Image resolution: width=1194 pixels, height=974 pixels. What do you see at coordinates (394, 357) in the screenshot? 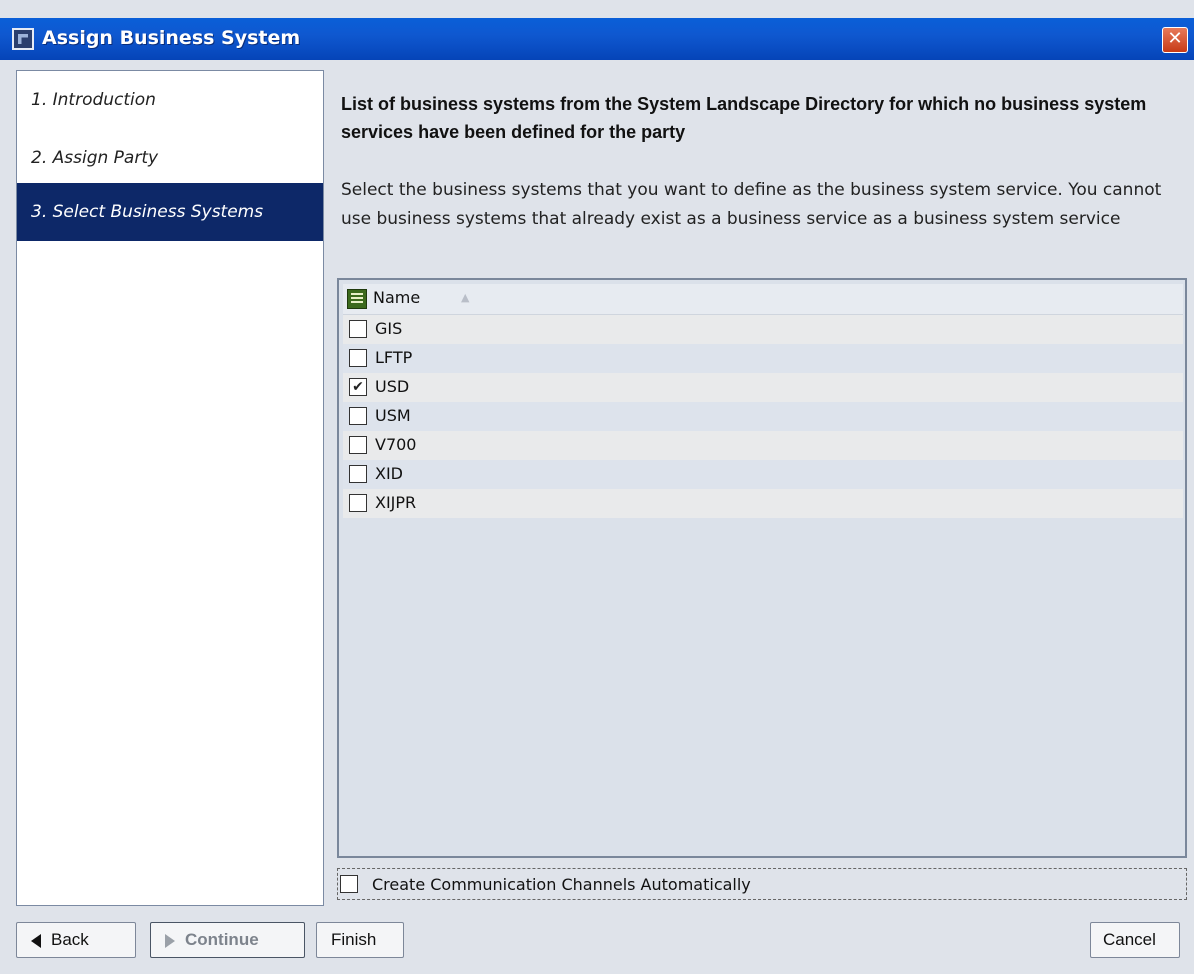
I see `row-name: LFTP` at bounding box center [394, 357].